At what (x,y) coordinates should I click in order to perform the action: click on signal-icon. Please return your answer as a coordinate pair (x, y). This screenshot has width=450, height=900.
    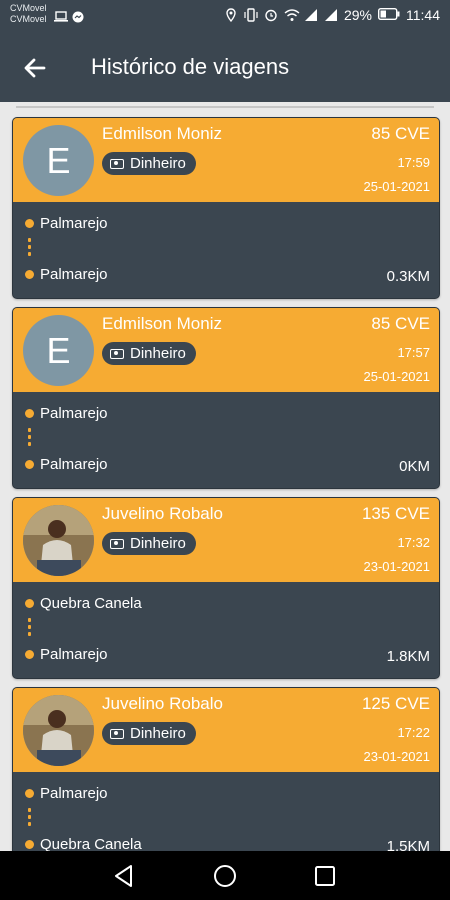
    Looking at the image, I should click on (311, 15).